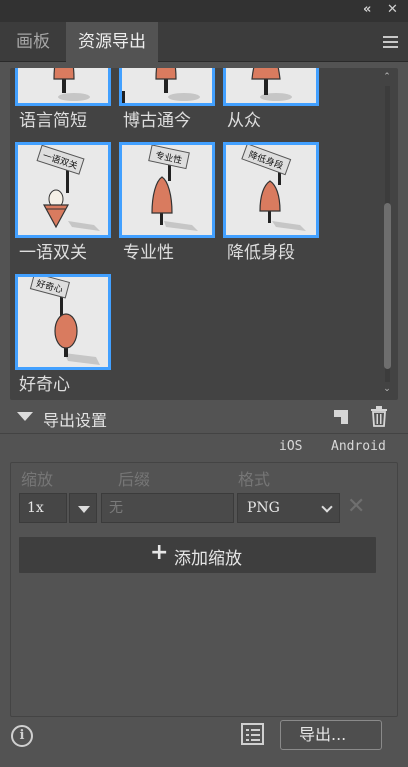 The image size is (408, 767). I want to click on trash-icon, so click(379, 416).